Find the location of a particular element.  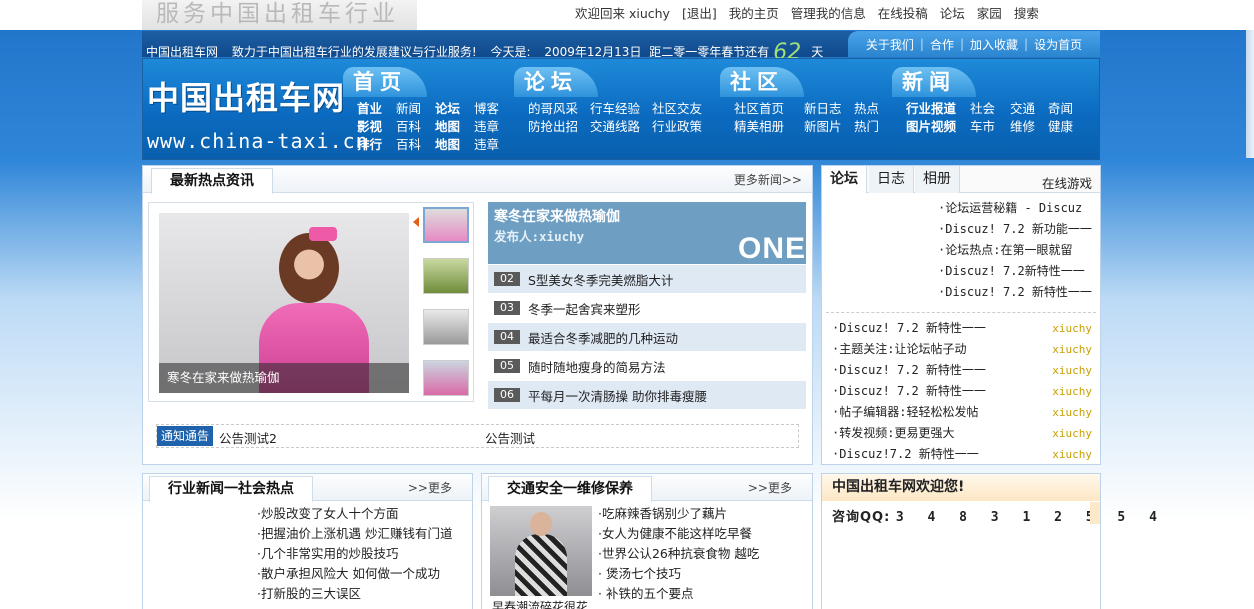

list-item: 06 平每月一次清肠操 助你排毒瘦腰 is located at coordinates (647, 395).